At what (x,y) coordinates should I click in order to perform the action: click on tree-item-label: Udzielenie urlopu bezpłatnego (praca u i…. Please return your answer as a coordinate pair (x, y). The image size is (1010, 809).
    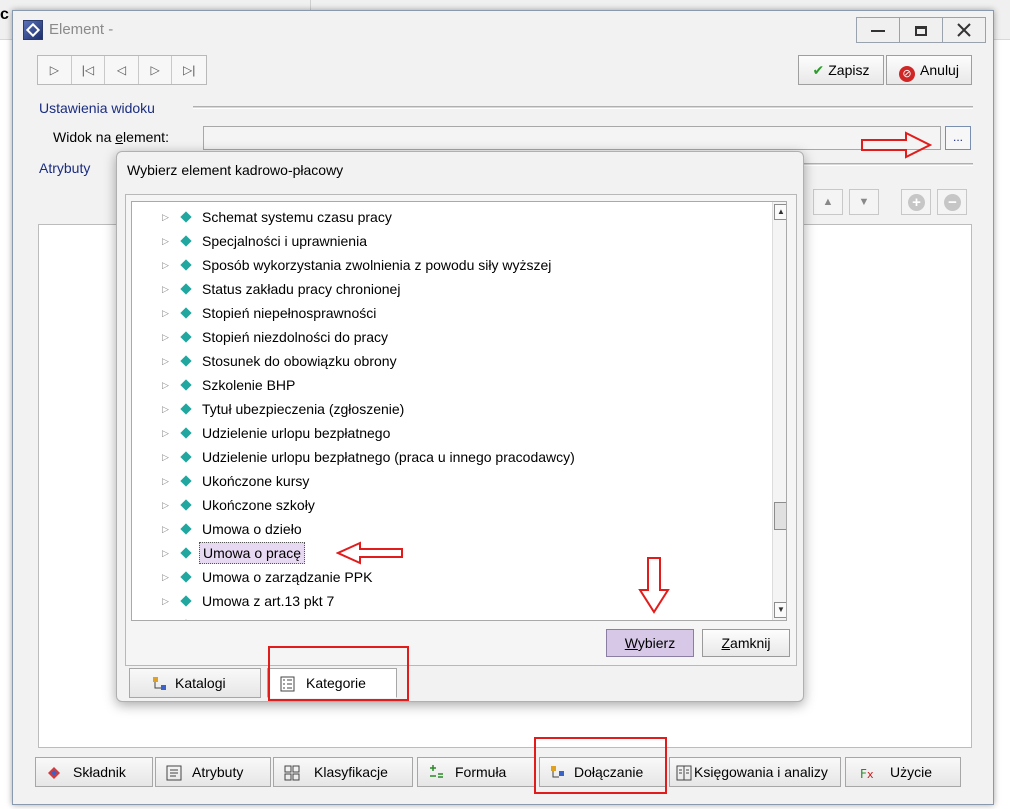
    Looking at the image, I should click on (388, 457).